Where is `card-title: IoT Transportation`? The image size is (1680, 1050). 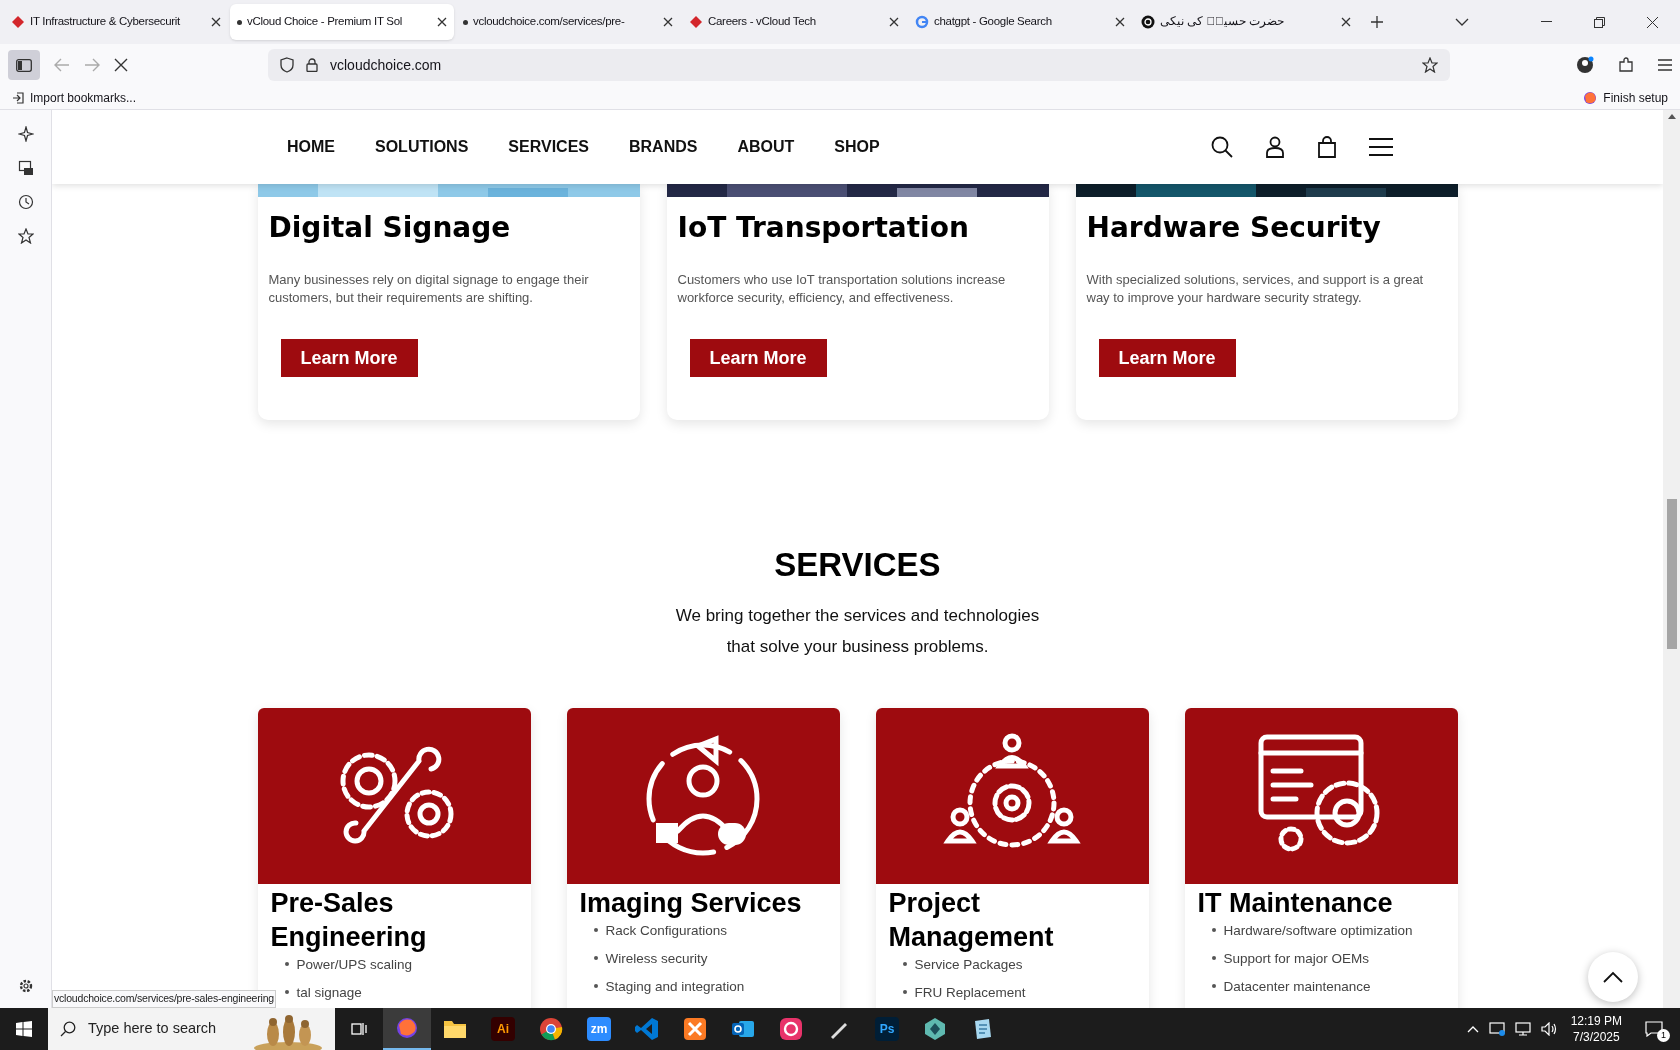 card-title: IoT Transportation is located at coordinates (823, 228).